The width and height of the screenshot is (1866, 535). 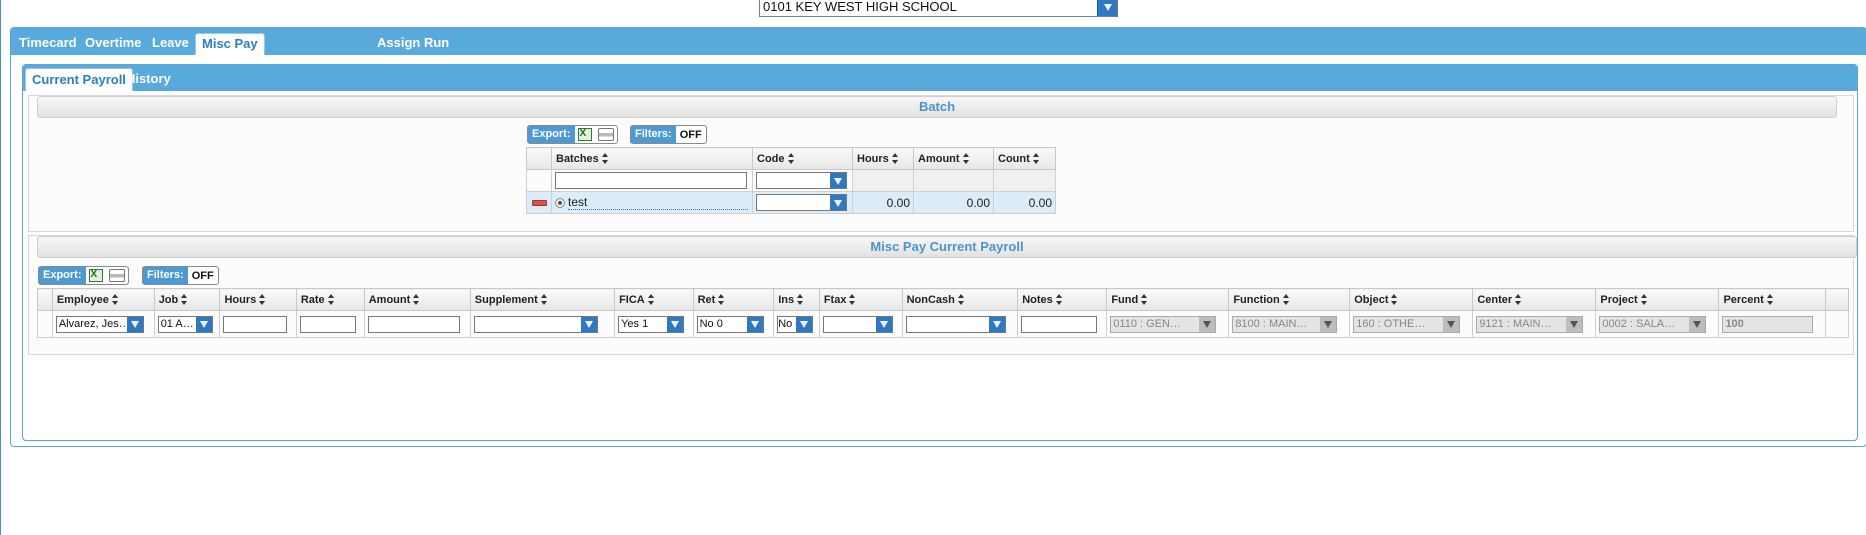 What do you see at coordinates (955, 324) in the screenshot?
I see `noncash-select` at bounding box center [955, 324].